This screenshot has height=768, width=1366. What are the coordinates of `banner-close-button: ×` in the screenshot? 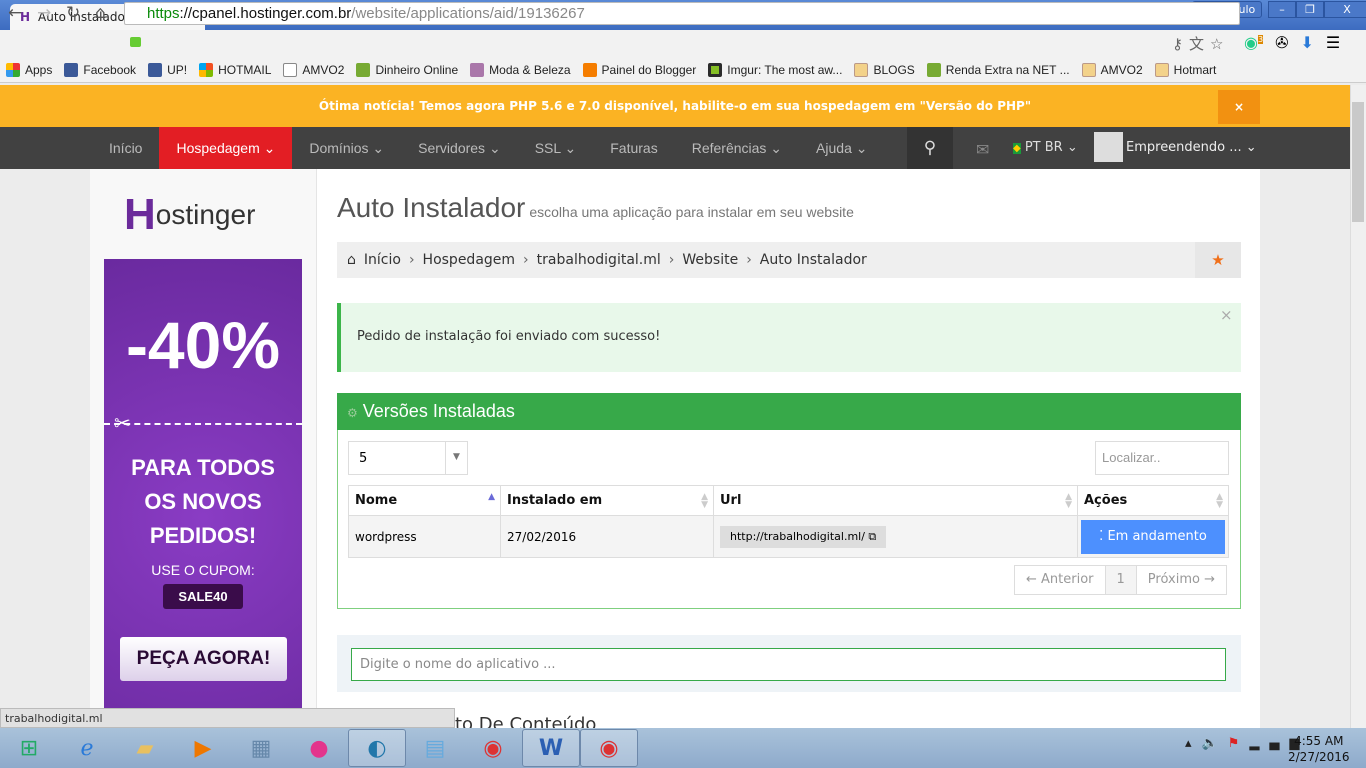 It's located at (1239, 107).